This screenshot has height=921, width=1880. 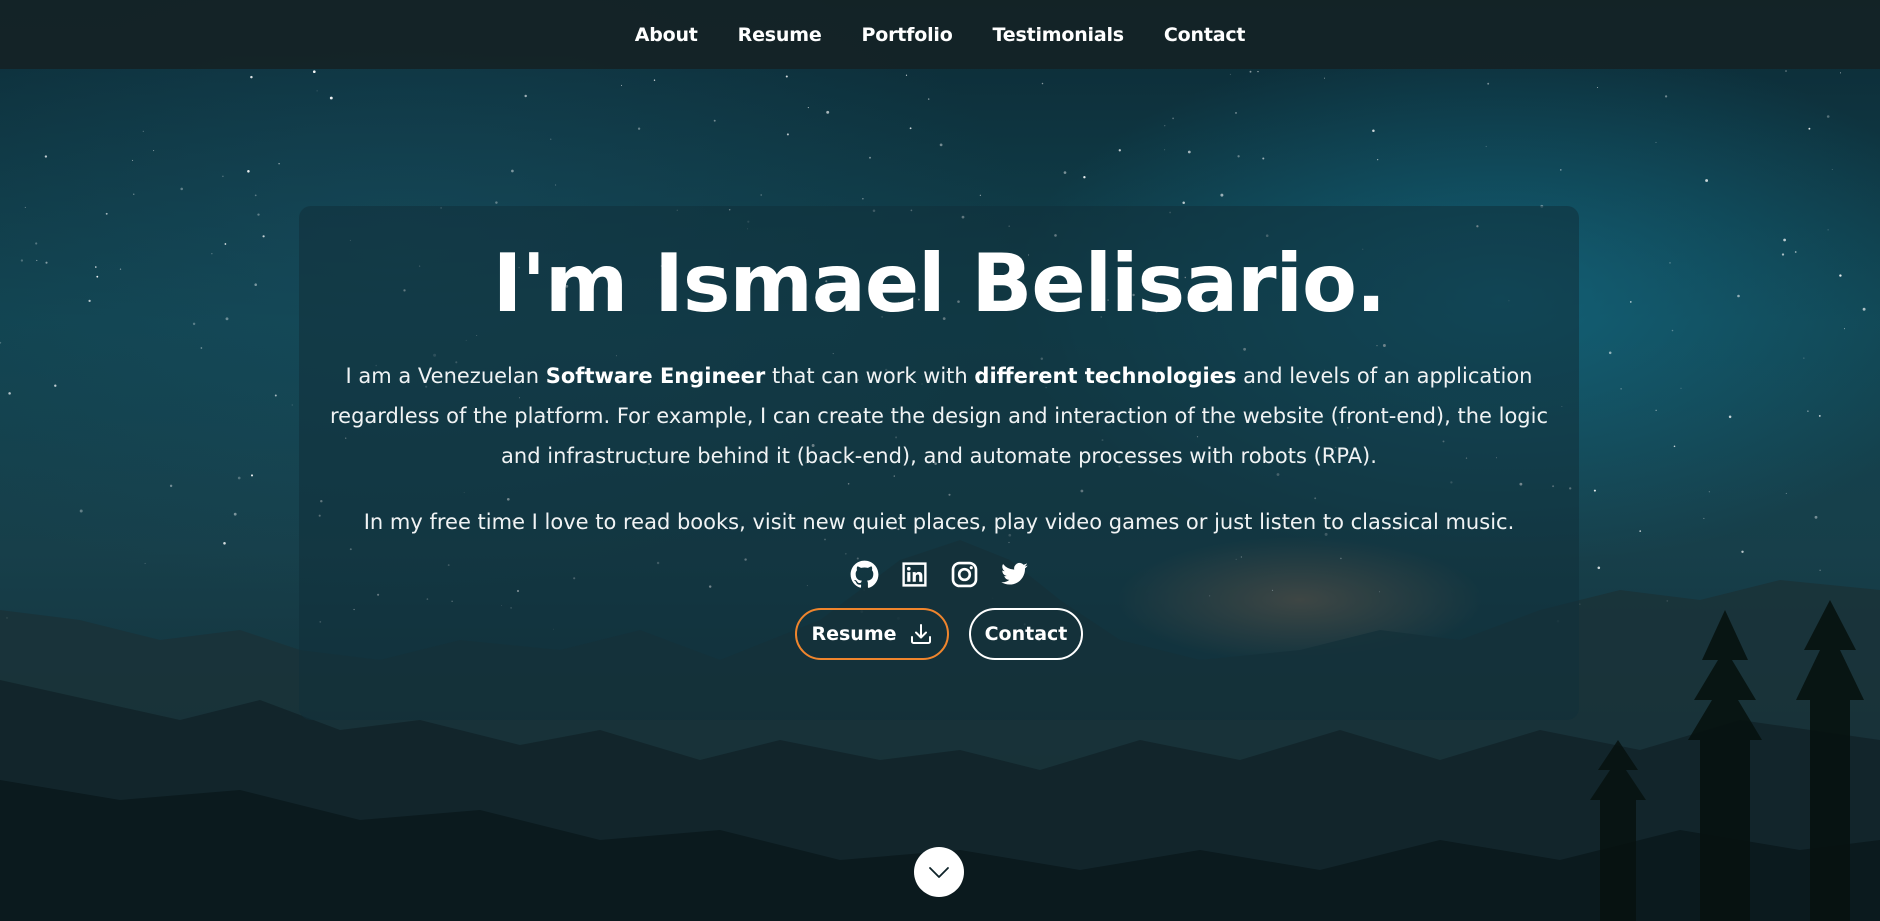 I want to click on nav-link-contact: Contact, so click(x=1205, y=35).